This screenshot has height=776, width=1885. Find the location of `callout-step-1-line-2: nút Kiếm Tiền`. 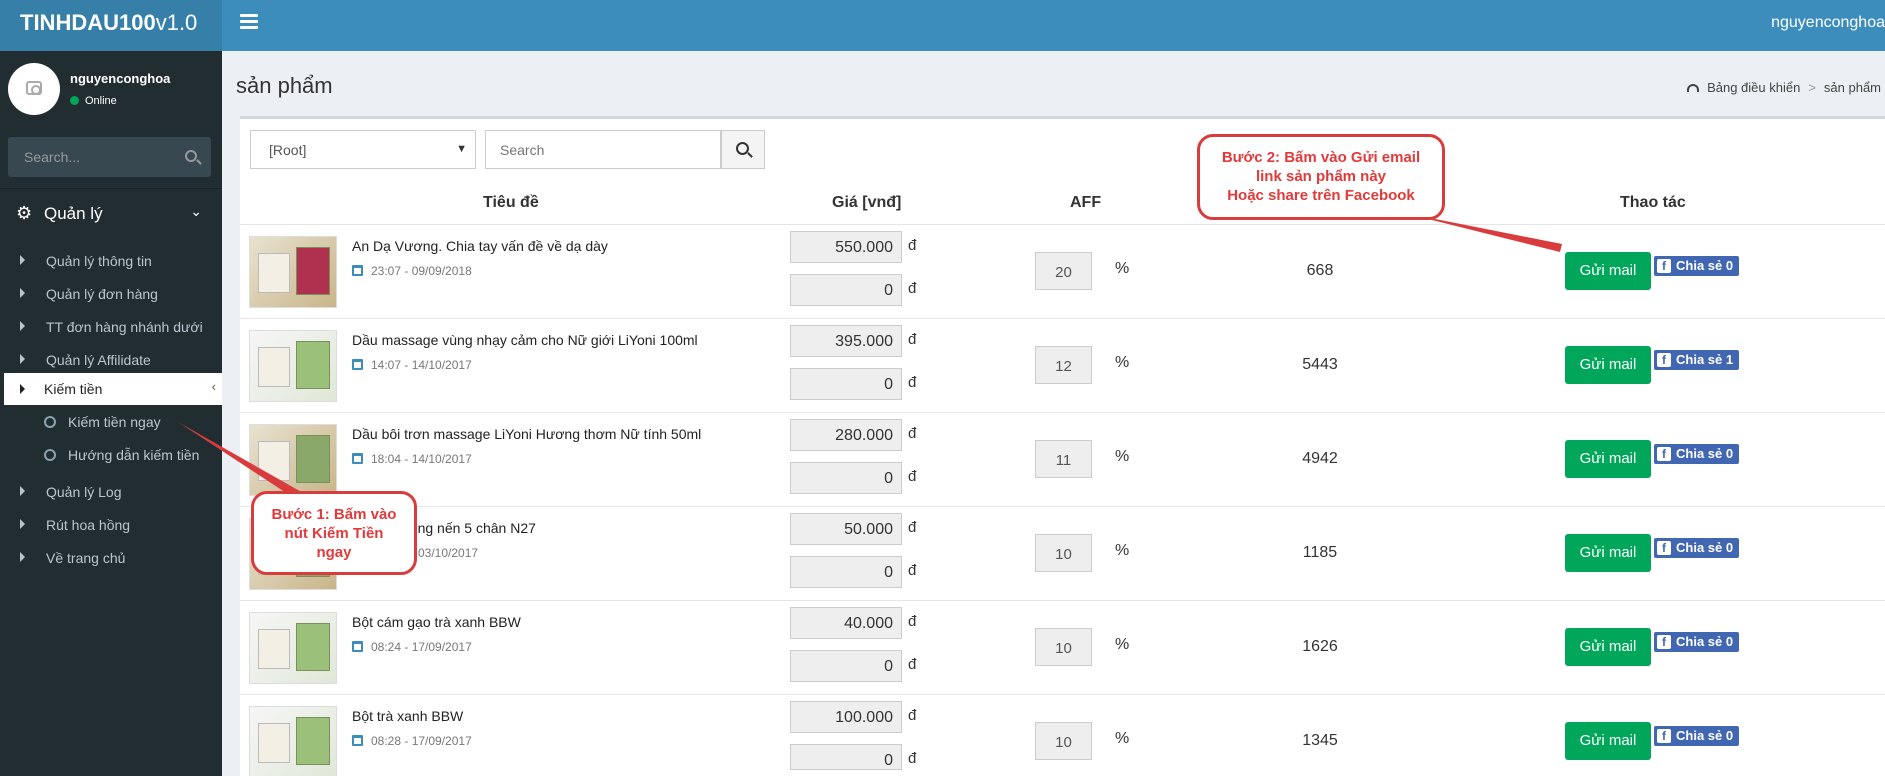

callout-step-1-line-2: nút Kiếm Tiền is located at coordinates (334, 533).